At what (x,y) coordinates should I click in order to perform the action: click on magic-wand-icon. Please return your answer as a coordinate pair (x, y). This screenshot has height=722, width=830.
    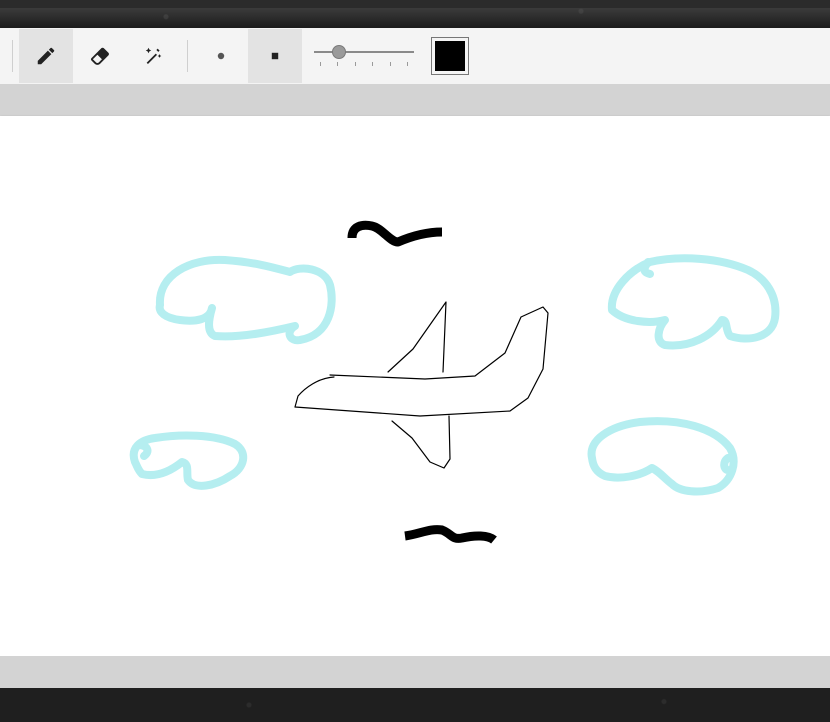
    Looking at the image, I should click on (153, 55).